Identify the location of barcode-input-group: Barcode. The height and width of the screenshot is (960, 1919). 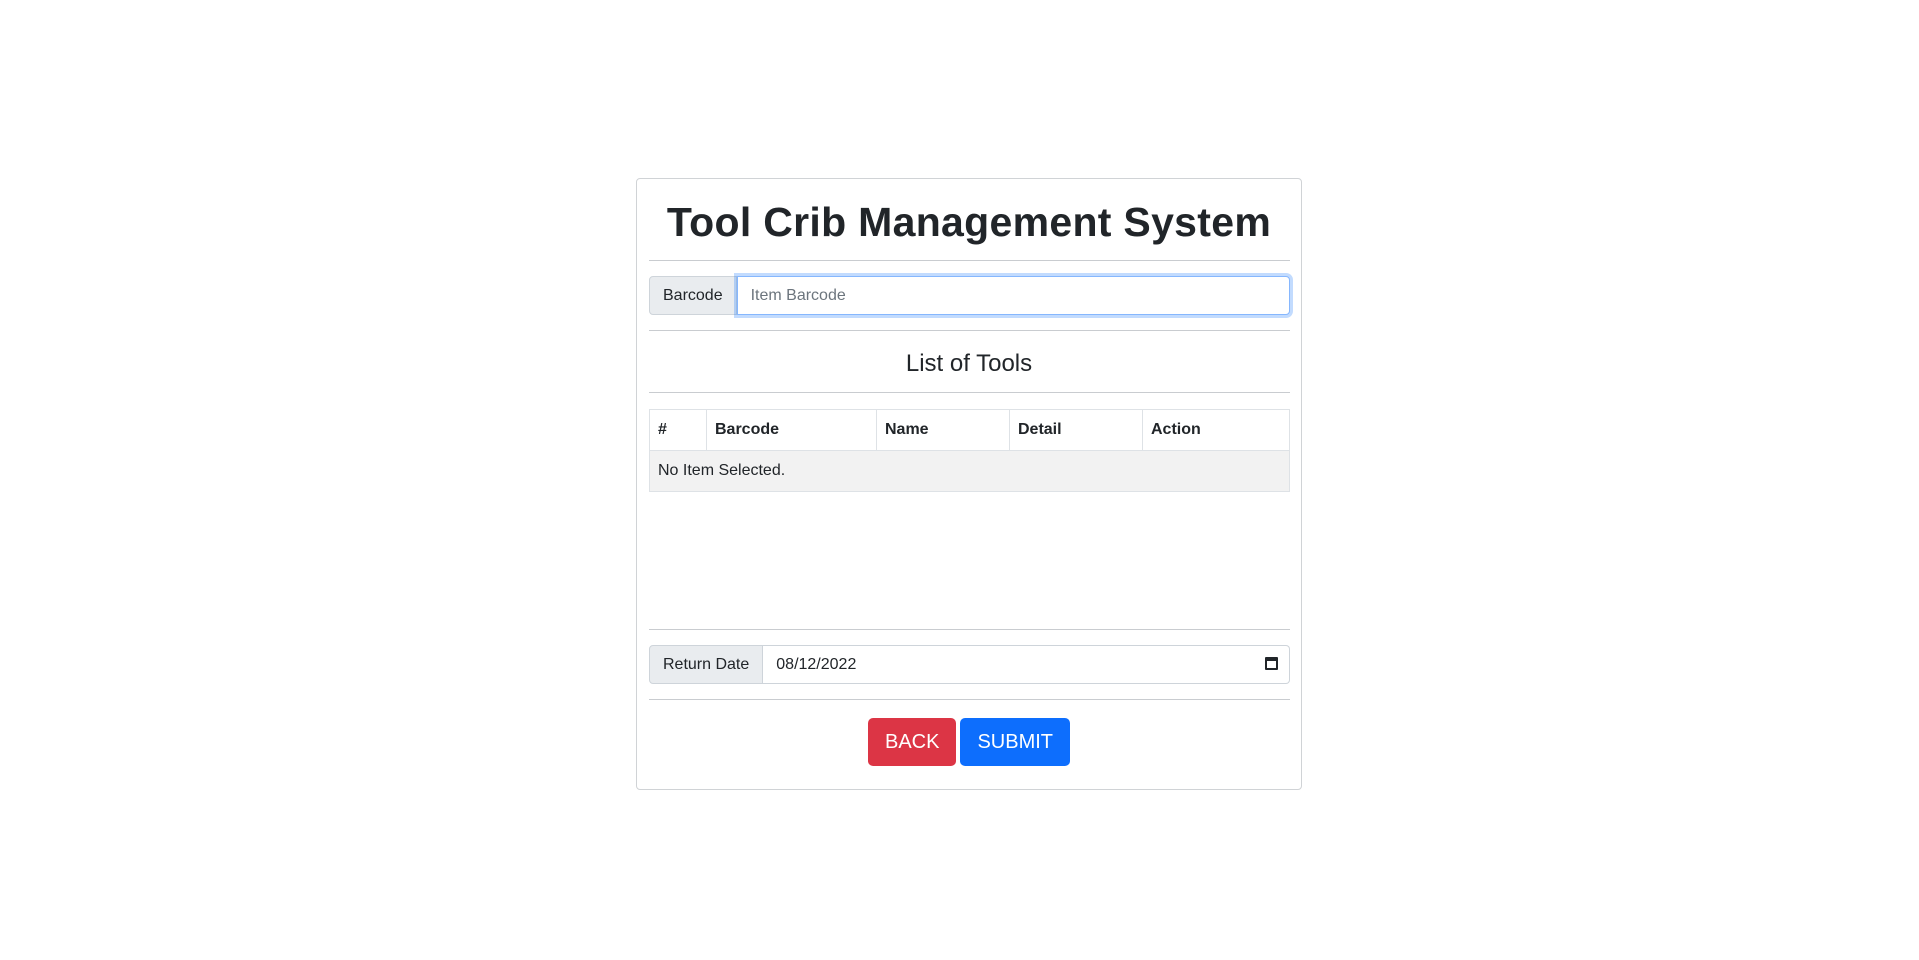
(969, 295).